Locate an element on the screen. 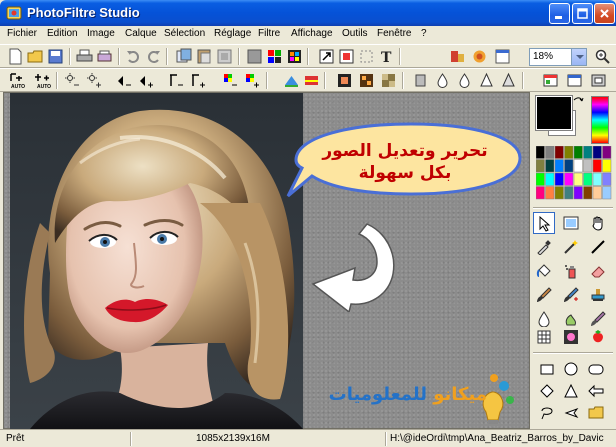 The width and height of the screenshot is (616, 447). menu-fenetre: Fenêtre is located at coordinates (394, 33).